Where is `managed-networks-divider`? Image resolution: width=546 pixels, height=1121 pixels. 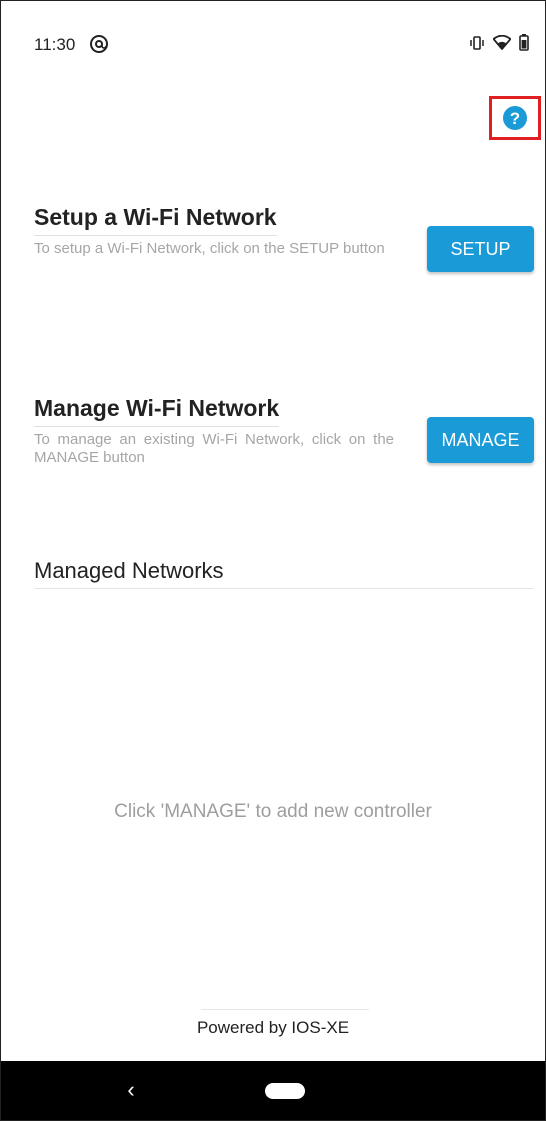
managed-networks-divider is located at coordinates (284, 588).